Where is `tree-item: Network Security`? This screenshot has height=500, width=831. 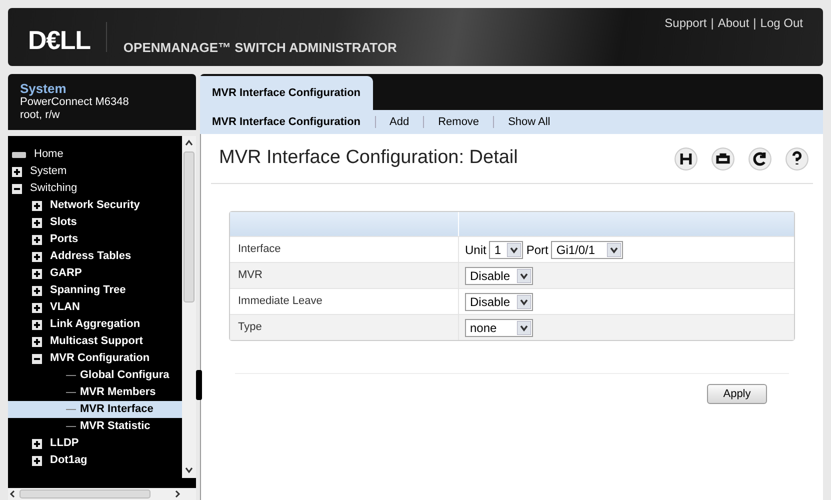
tree-item: Network Security is located at coordinates (95, 205).